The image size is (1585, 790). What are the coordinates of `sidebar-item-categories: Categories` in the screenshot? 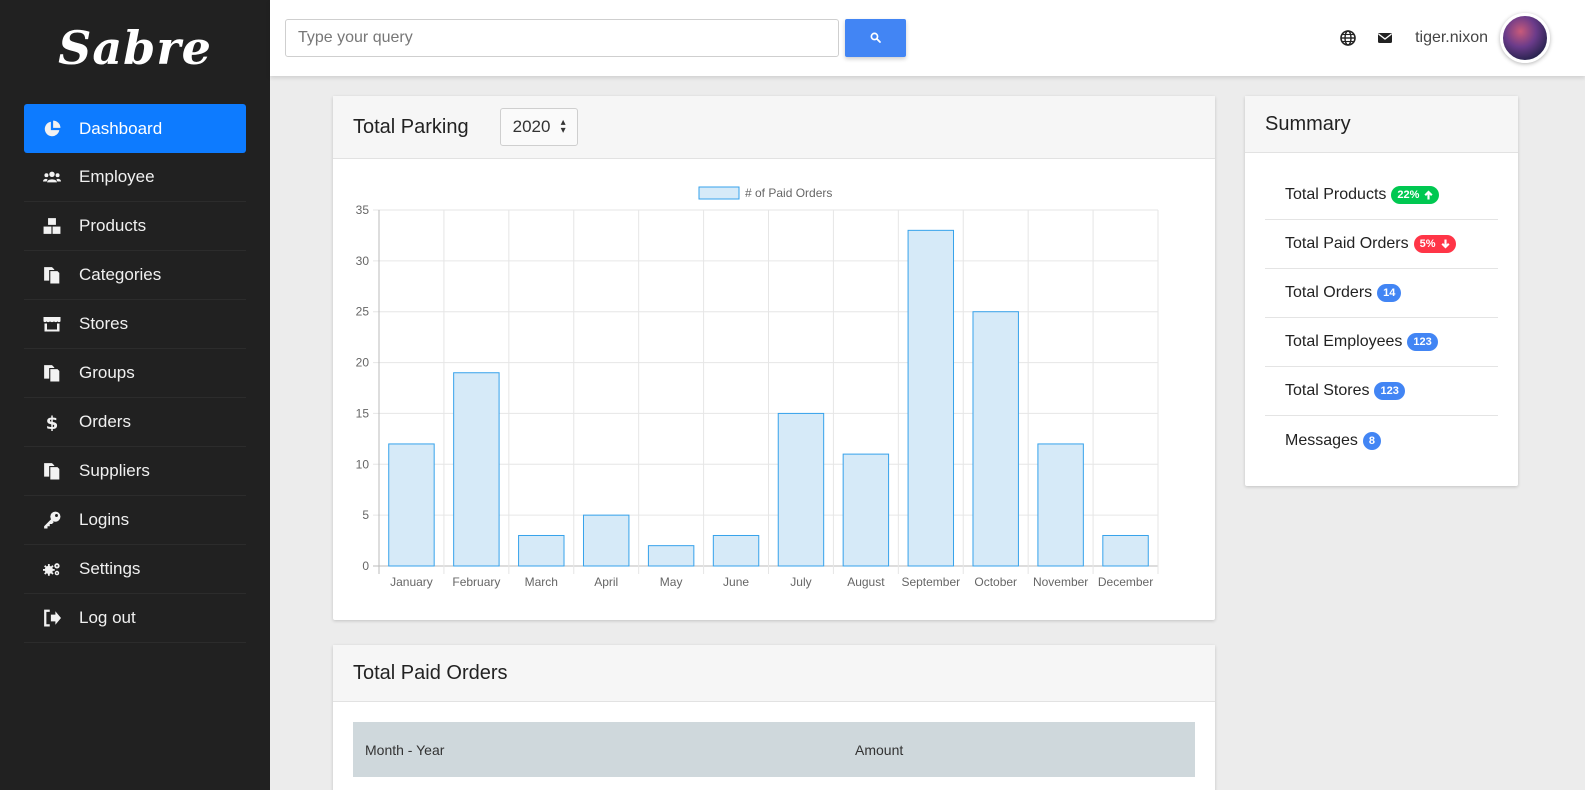 It's located at (135, 275).